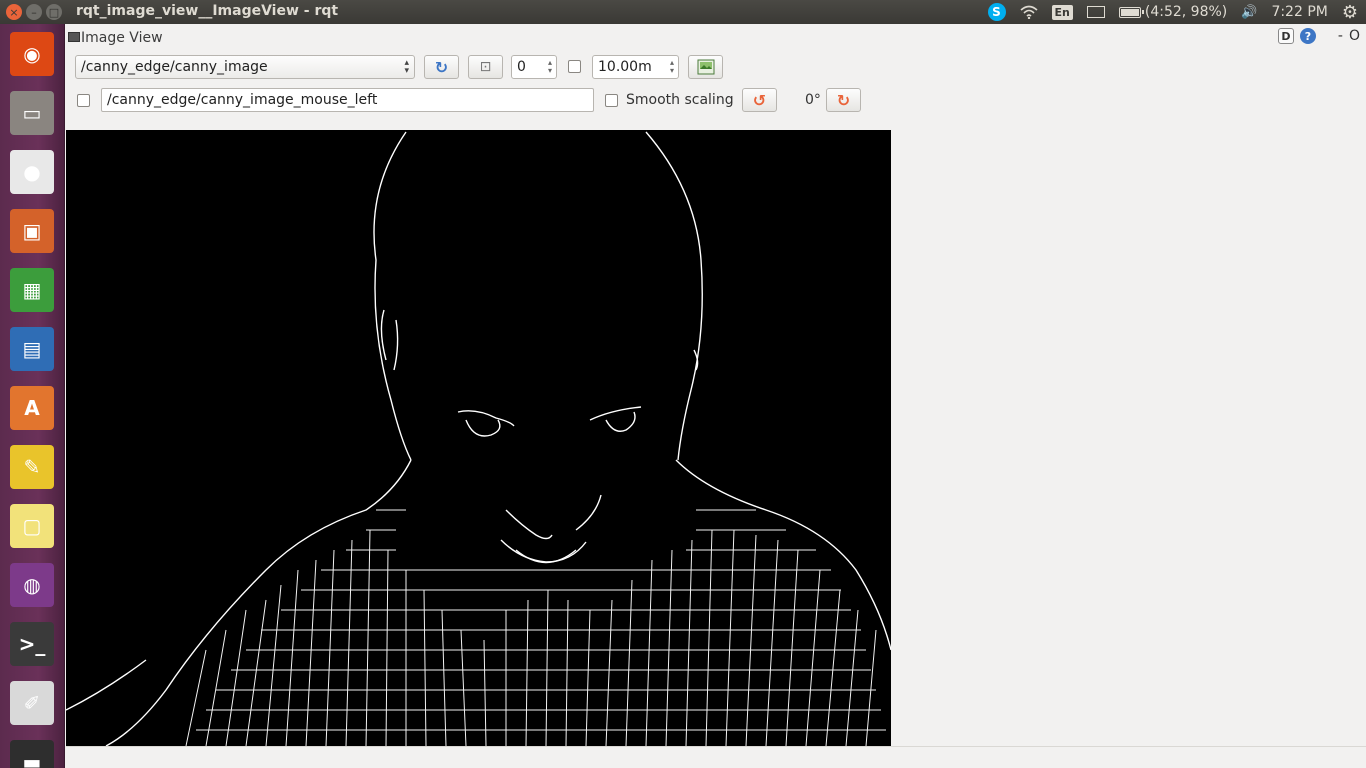 Image resolution: width=1366 pixels, height=768 pixels. Describe the element at coordinates (74, 37) in the screenshot. I see `plugin-icon` at that location.